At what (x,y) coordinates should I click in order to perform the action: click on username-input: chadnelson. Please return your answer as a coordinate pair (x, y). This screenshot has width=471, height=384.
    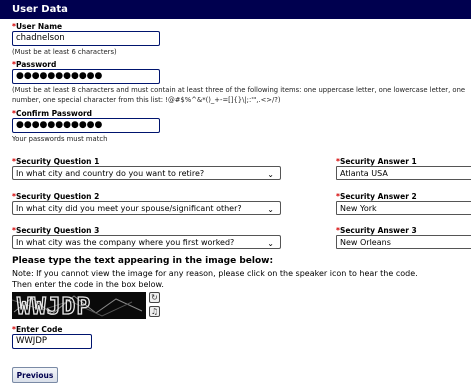
    Looking at the image, I should click on (86, 38).